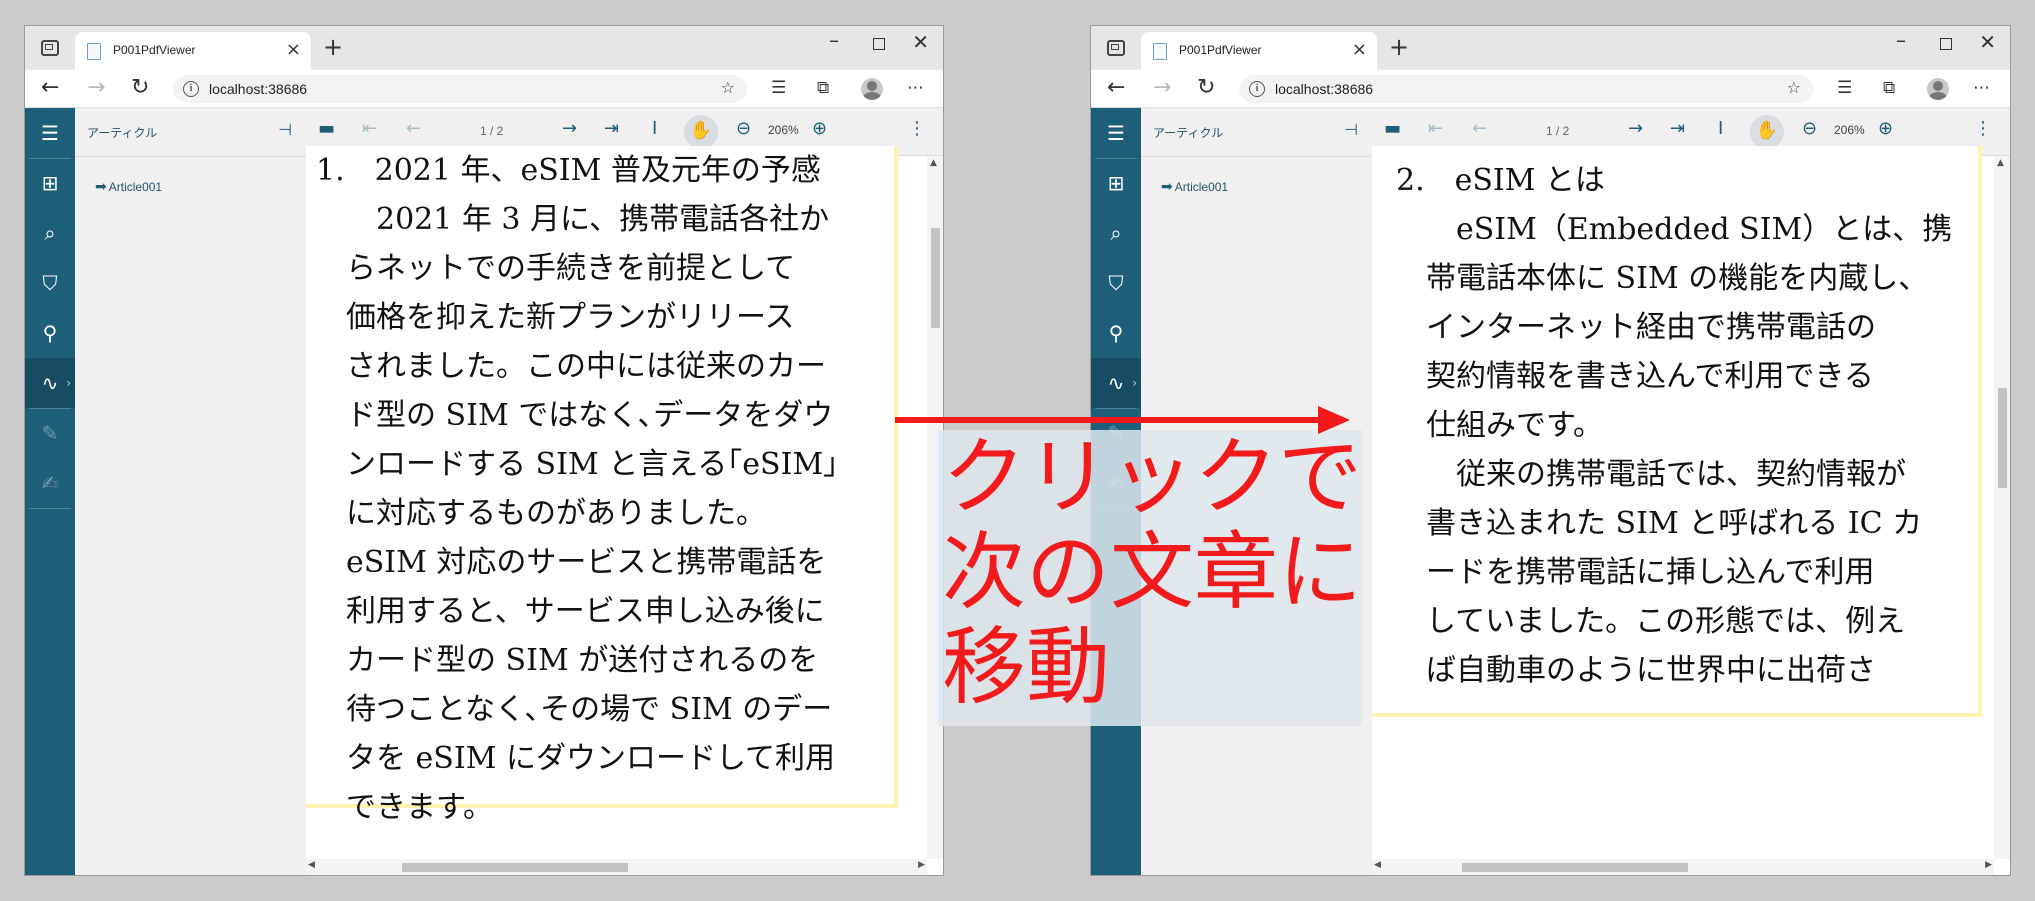  I want to click on tab-strip: P001PdfViewer × + – ✕, so click(484, 48).